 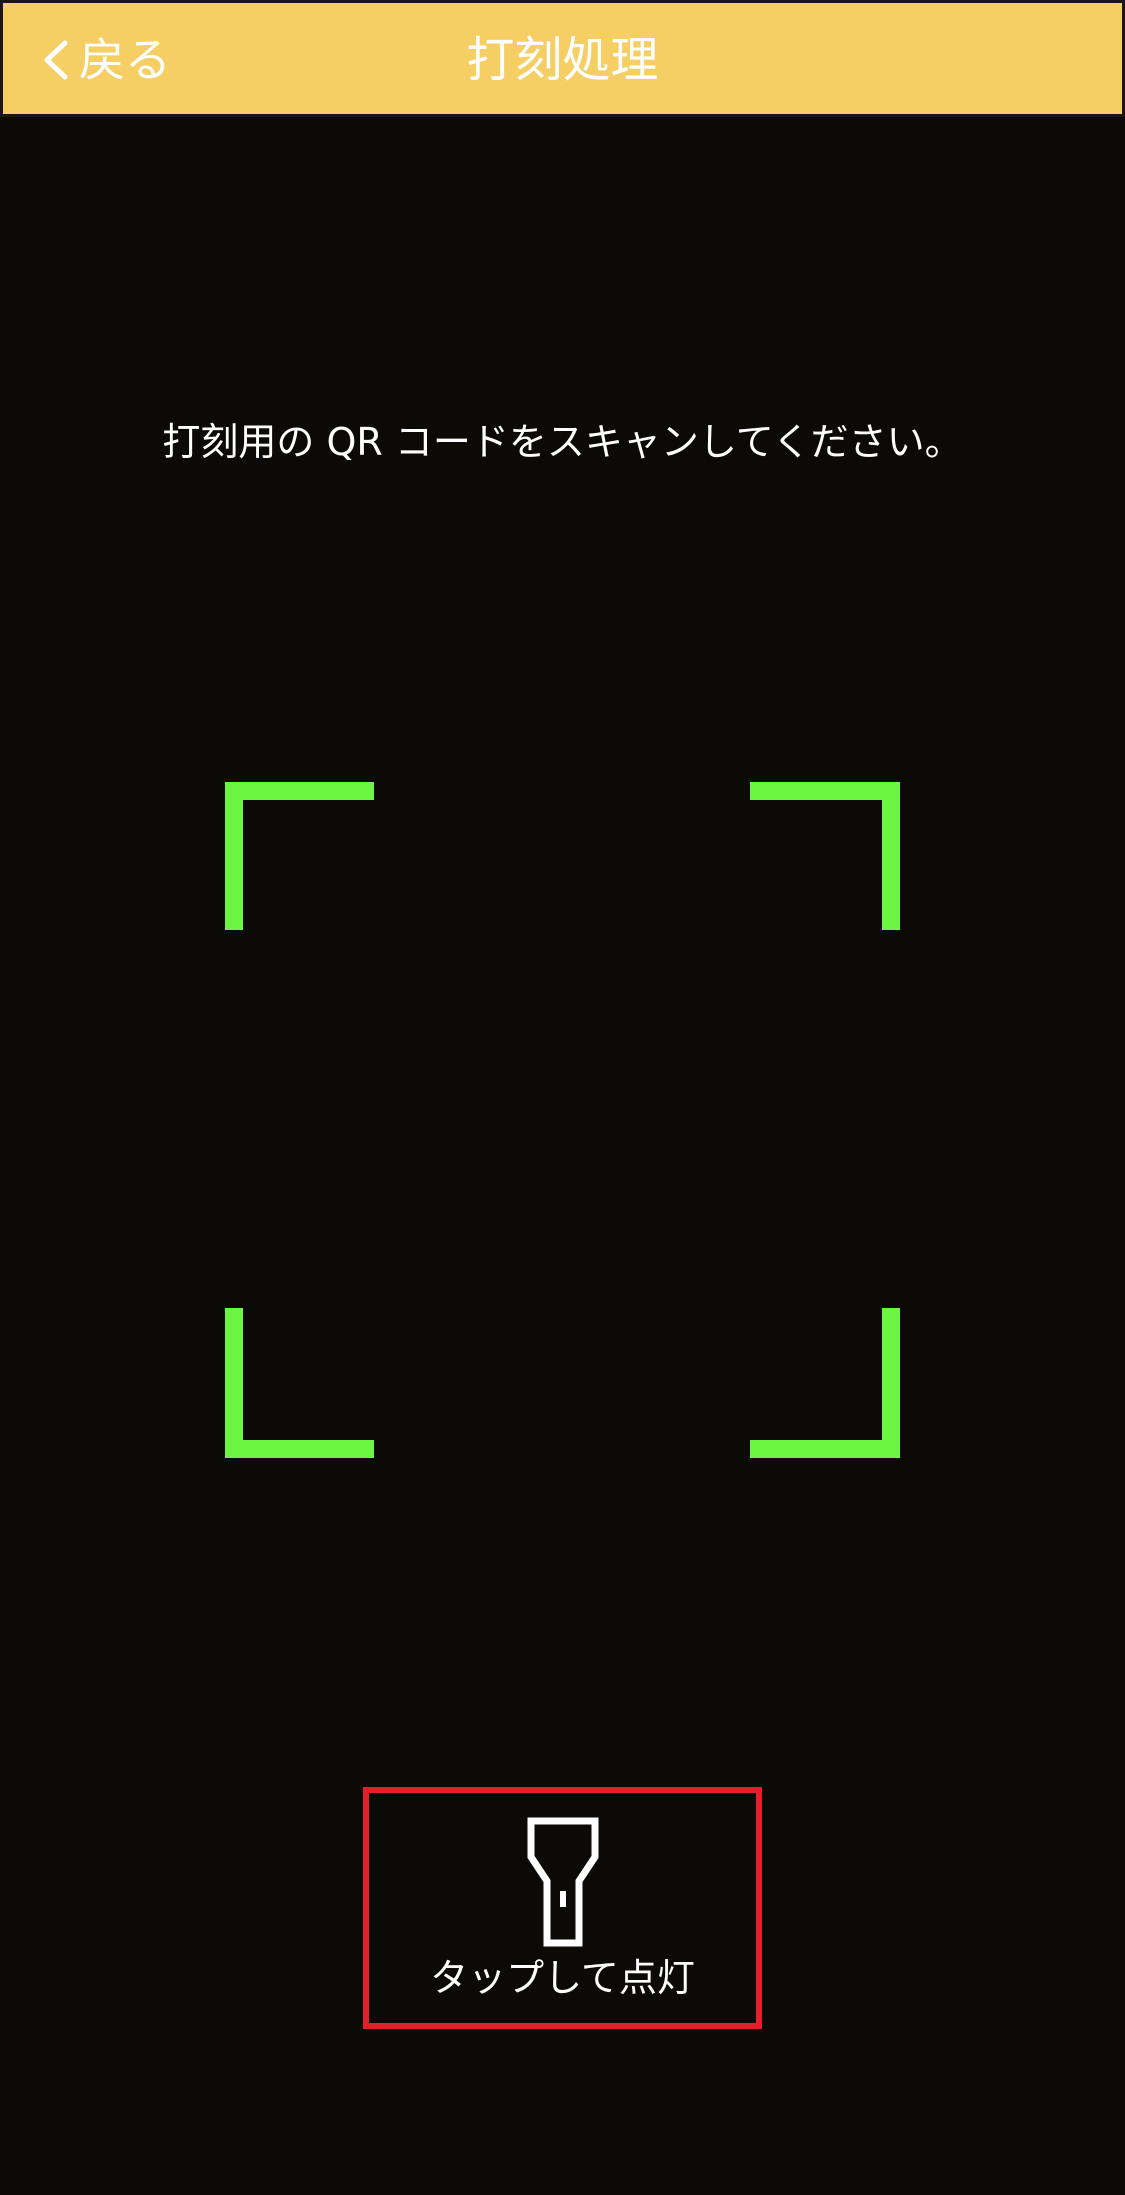 What do you see at coordinates (562, 442) in the screenshot?
I see `scan-instruction: 打刻用の QR コードをスキャンしてください。` at bounding box center [562, 442].